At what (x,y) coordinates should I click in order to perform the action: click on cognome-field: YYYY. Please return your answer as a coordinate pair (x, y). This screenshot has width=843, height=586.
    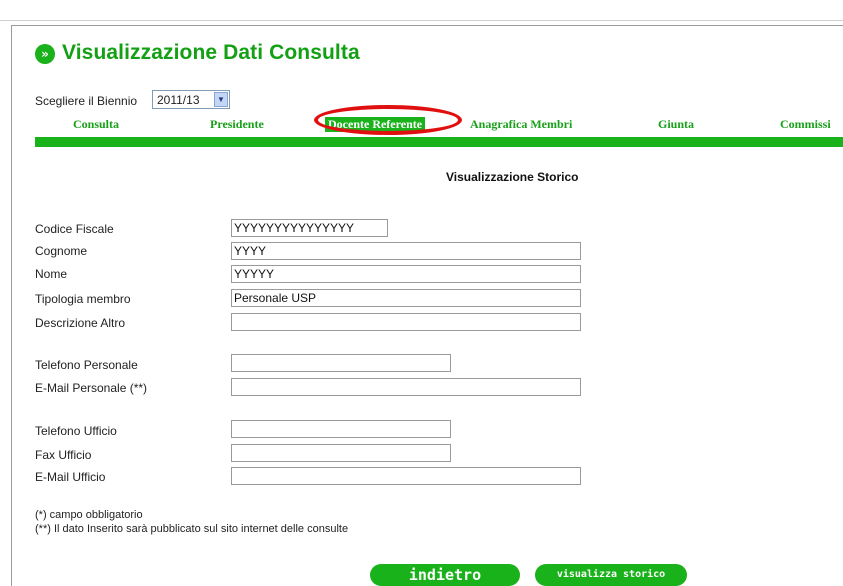
    Looking at the image, I should click on (406, 251).